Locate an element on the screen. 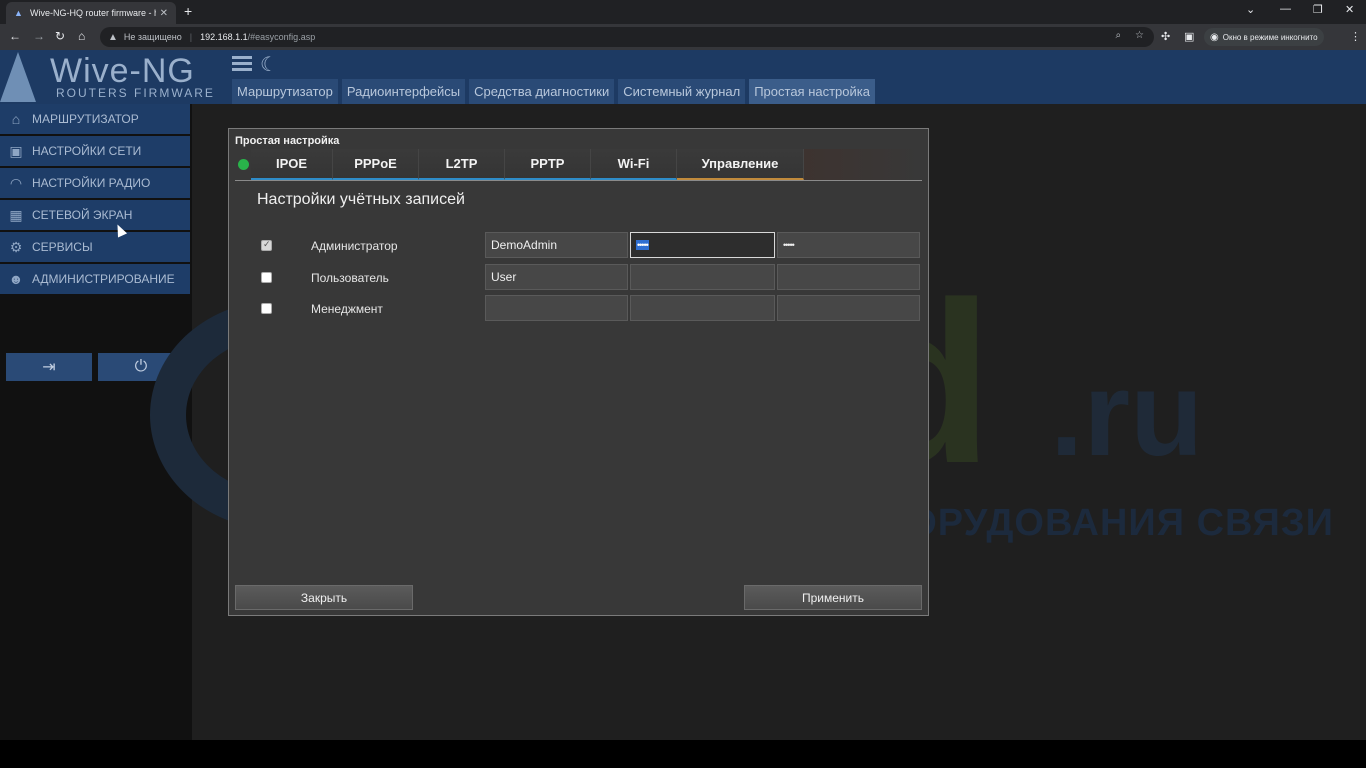 This screenshot has height=768, width=1366. account-label: Менеджмент is located at coordinates (347, 309).